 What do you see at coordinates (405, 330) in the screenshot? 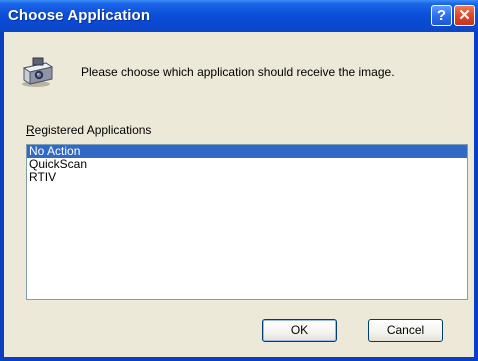
I see `cancel-button: Cancel` at bounding box center [405, 330].